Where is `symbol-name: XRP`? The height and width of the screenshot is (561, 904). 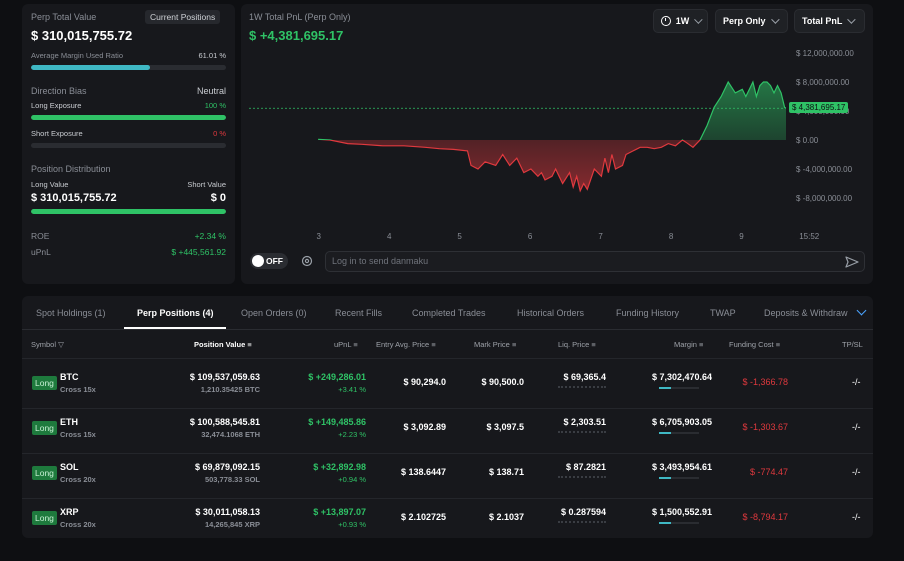 symbol-name: XRP is located at coordinates (69, 512).